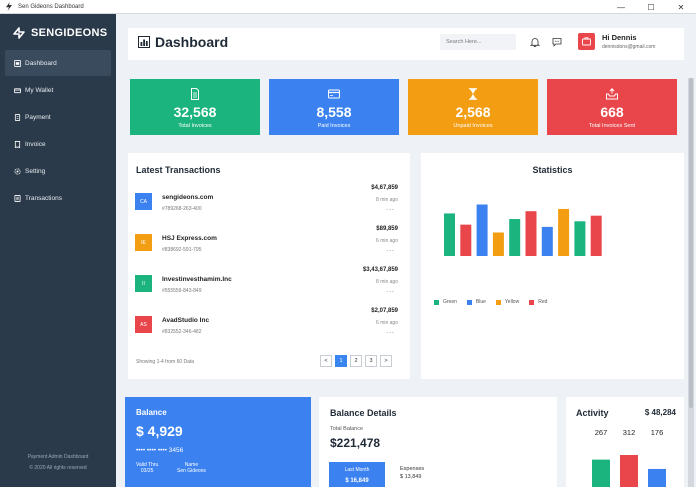  What do you see at coordinates (371, 361) in the screenshot?
I see `page-3-button: 3` at bounding box center [371, 361].